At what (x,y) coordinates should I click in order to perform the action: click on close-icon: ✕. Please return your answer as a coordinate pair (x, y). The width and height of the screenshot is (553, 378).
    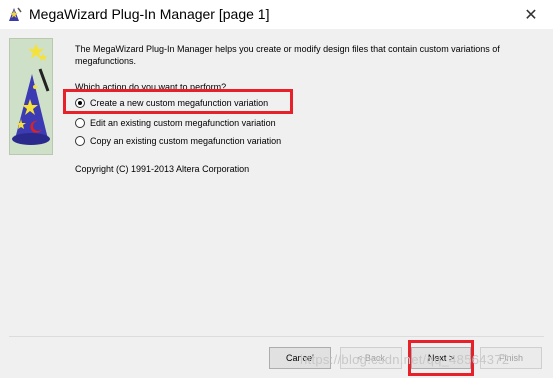
    Looking at the image, I should click on (531, 15).